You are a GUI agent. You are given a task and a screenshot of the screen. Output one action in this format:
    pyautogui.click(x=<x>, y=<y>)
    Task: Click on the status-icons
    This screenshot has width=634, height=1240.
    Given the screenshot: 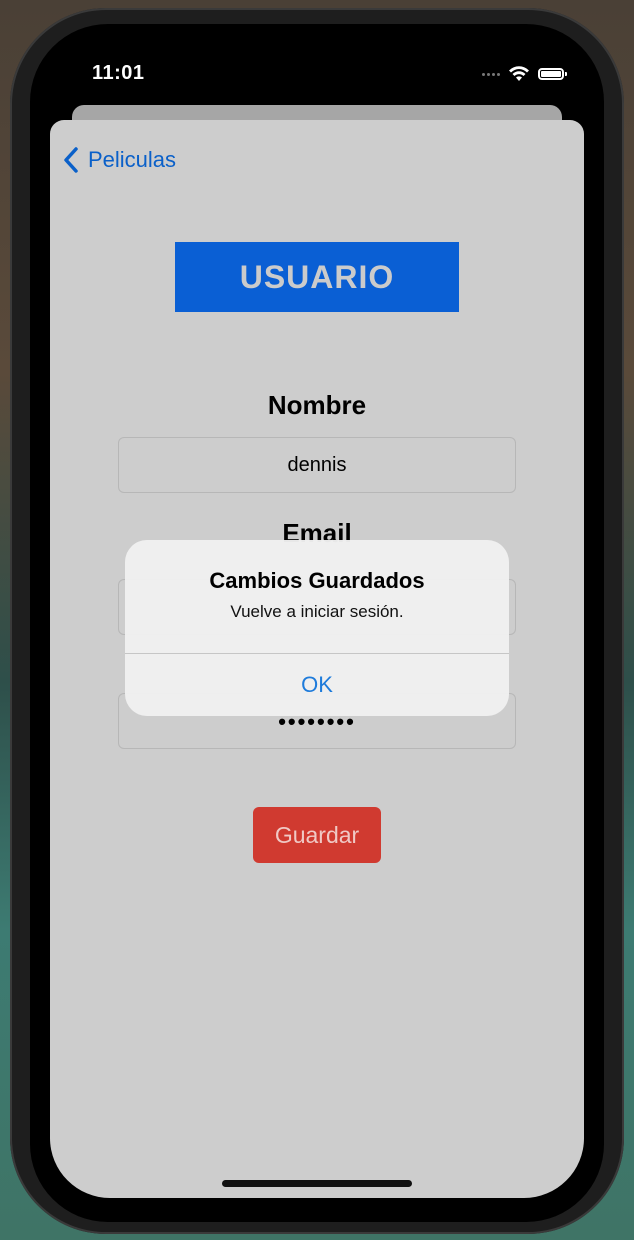 What is the action you would take?
    pyautogui.click(x=524, y=74)
    